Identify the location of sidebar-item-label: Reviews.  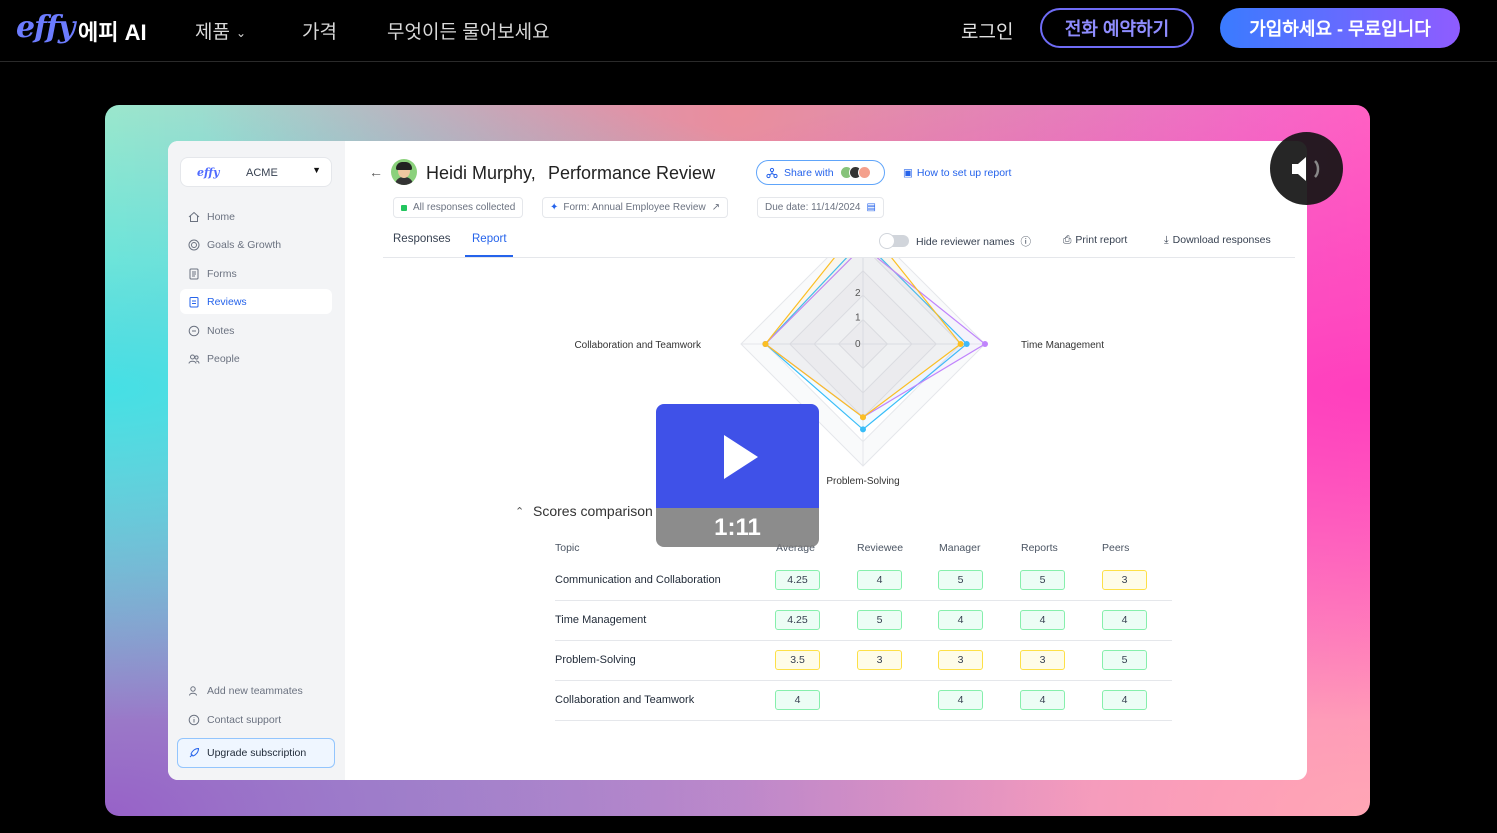
(227, 301).